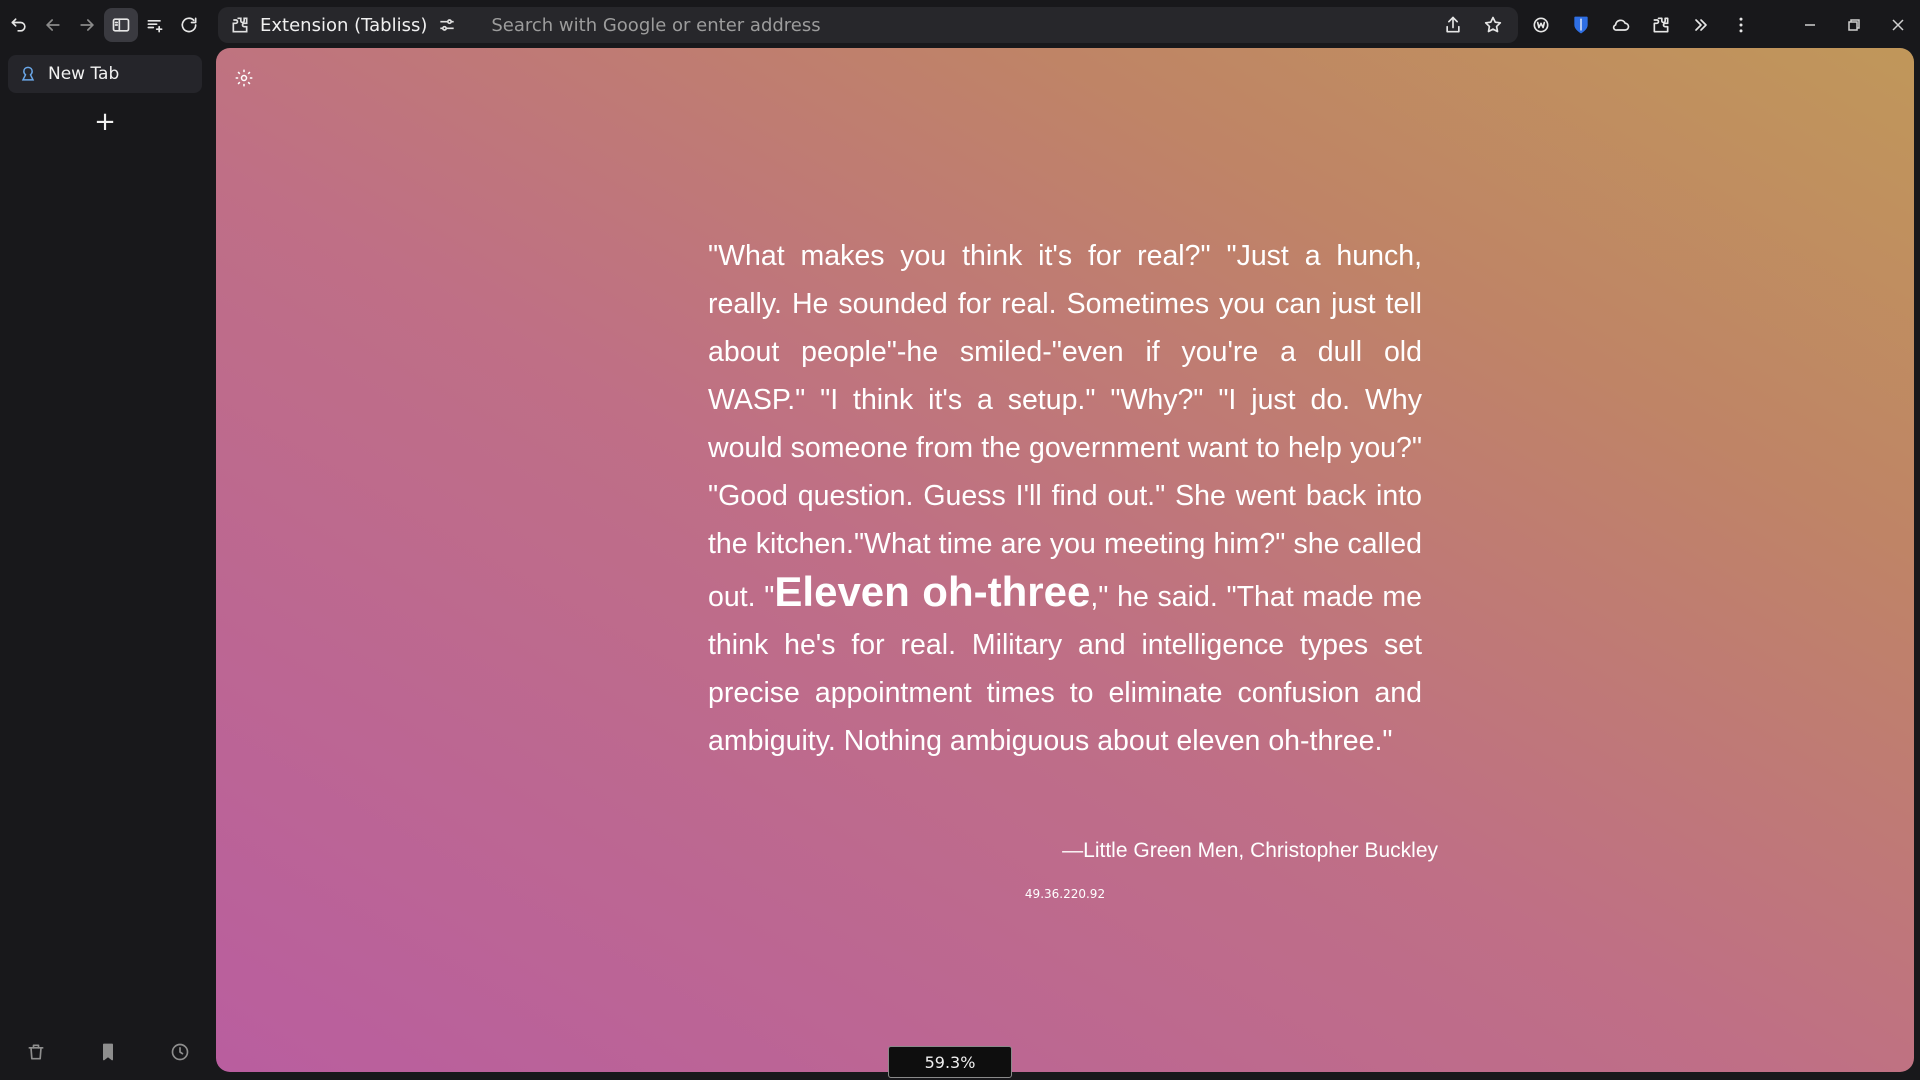 This screenshot has width=1920, height=1080. What do you see at coordinates (155, 25) in the screenshot?
I see `reading-list-icon` at bounding box center [155, 25].